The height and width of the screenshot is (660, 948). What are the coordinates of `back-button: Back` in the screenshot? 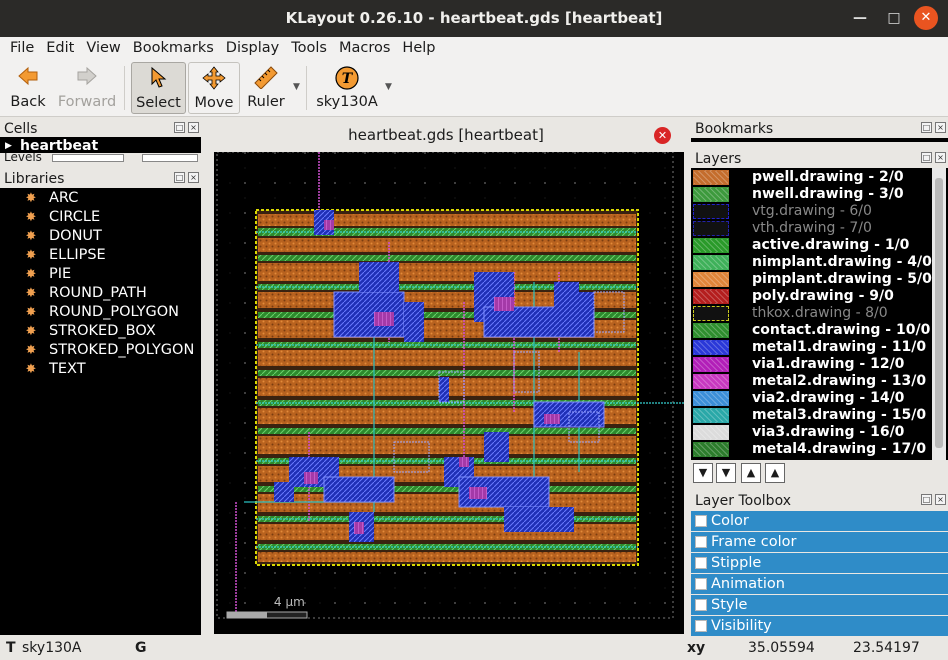 It's located at (28, 88).